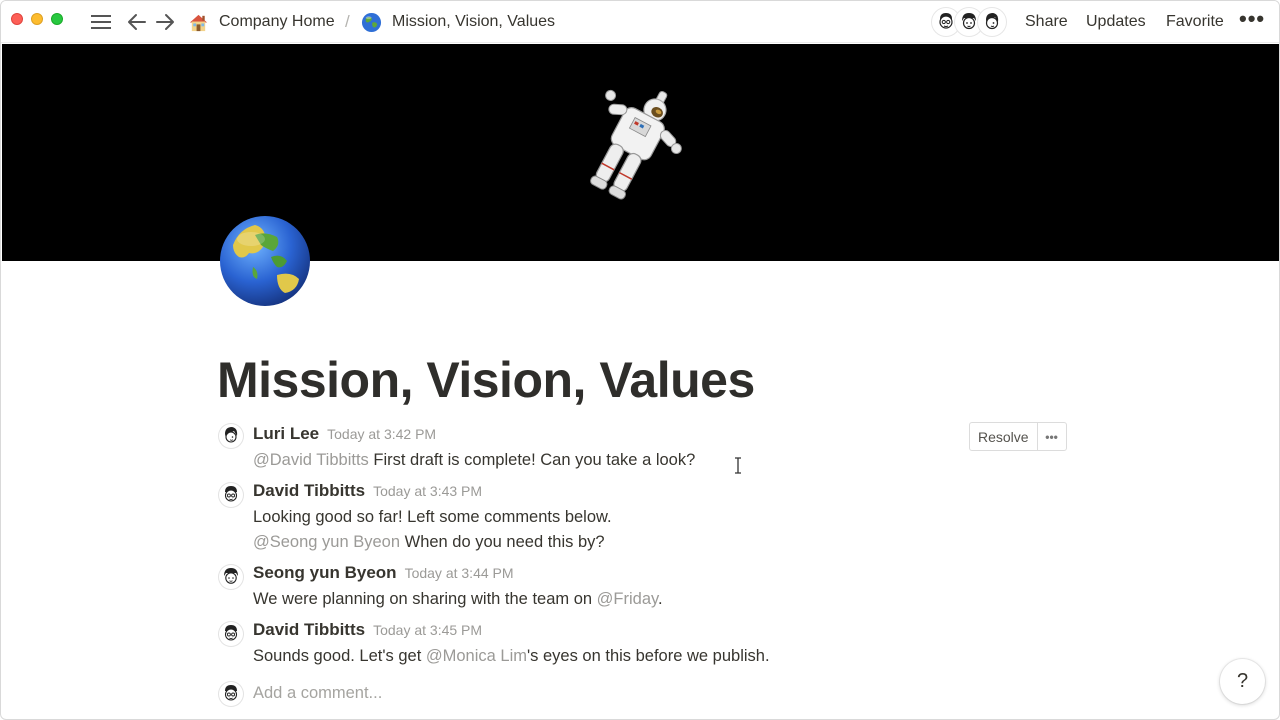 This screenshot has width=1280, height=720. I want to click on comment-actions: Resolve •••, so click(1018, 436).